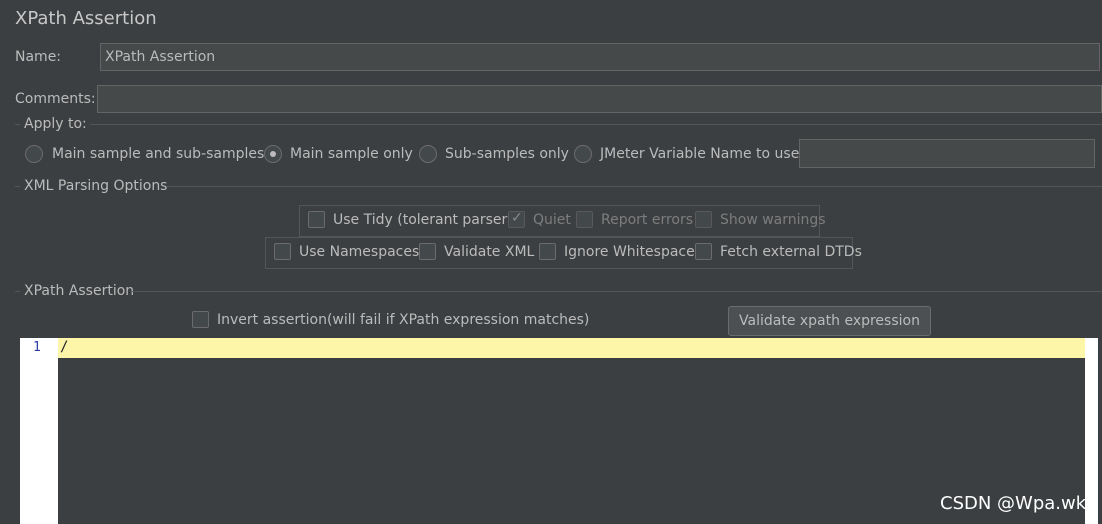 This screenshot has width=1102, height=524. I want to click on editor-gutter, so click(39, 431).